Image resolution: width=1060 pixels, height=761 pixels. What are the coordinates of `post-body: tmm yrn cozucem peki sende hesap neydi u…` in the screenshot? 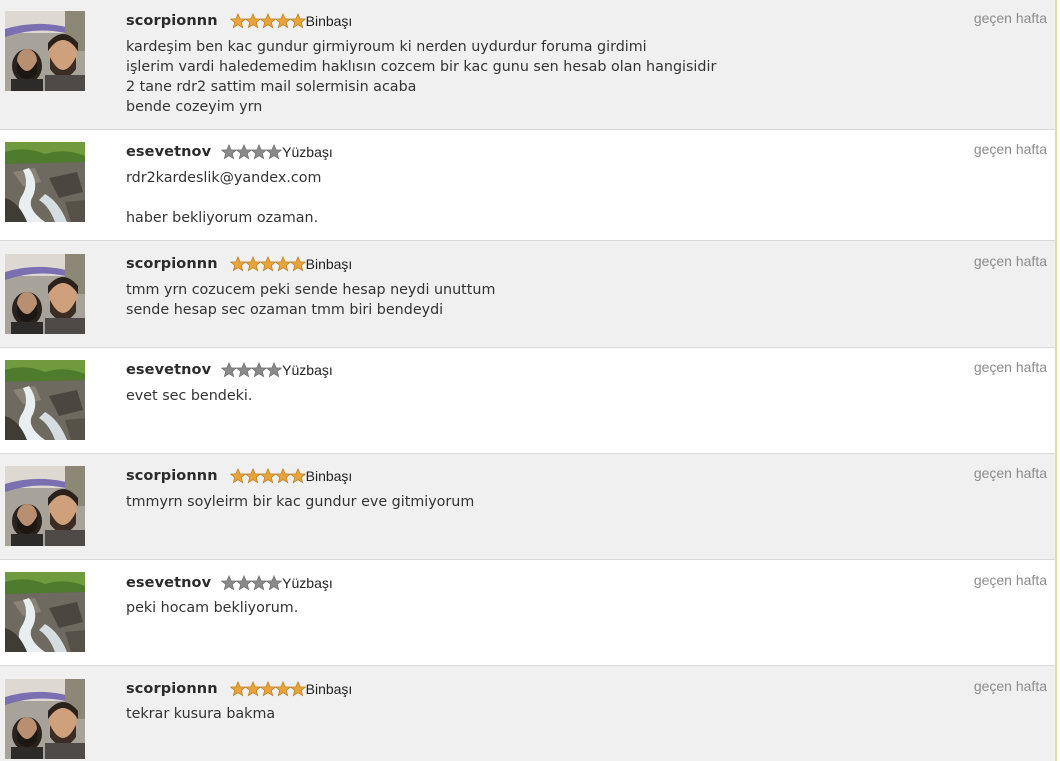 It's located at (310, 300).